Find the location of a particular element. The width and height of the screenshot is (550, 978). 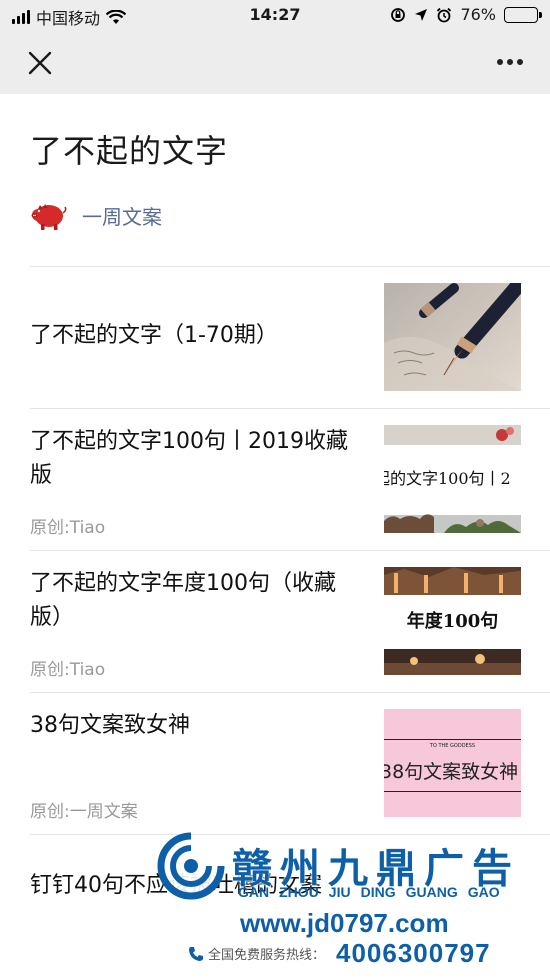

phone-icon is located at coordinates (196, 953).